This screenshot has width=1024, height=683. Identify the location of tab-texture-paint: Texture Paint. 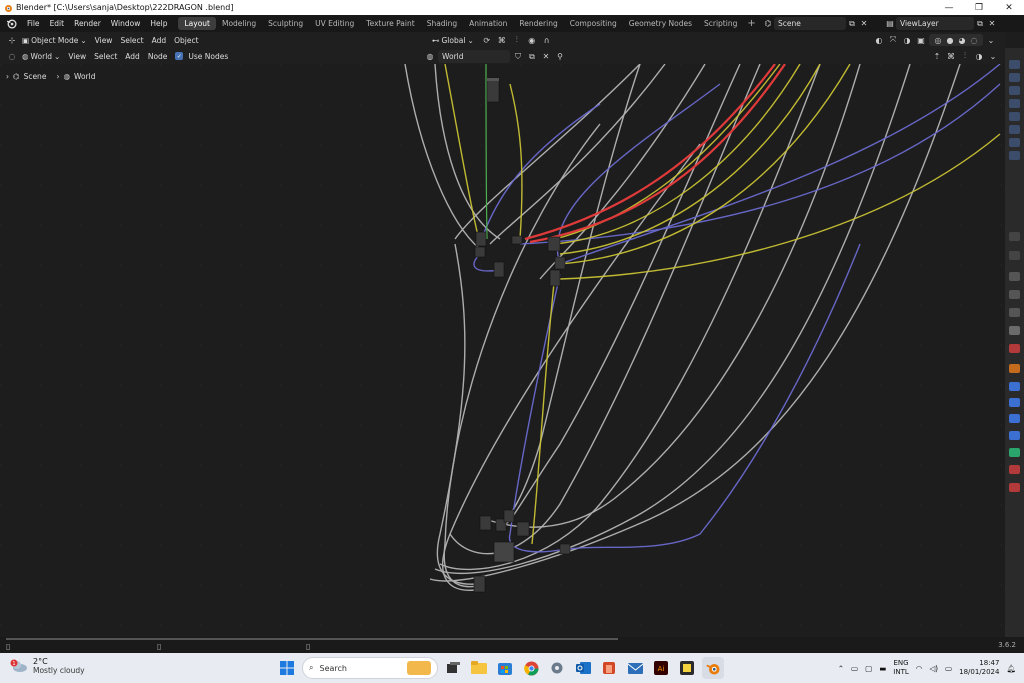
(390, 23).